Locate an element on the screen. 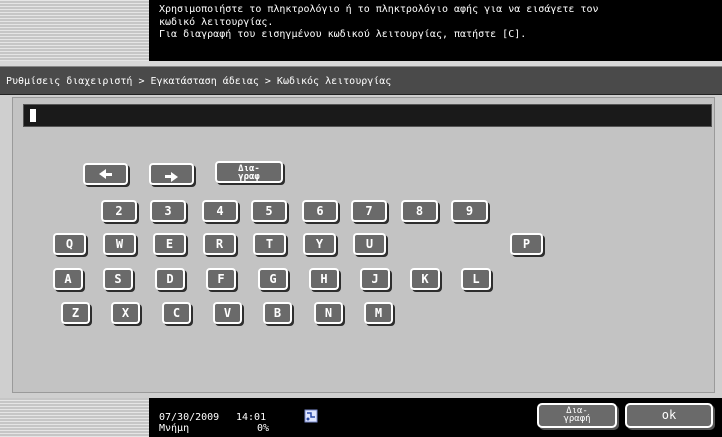 This screenshot has width=722, height=437. key-c: C is located at coordinates (176, 313).